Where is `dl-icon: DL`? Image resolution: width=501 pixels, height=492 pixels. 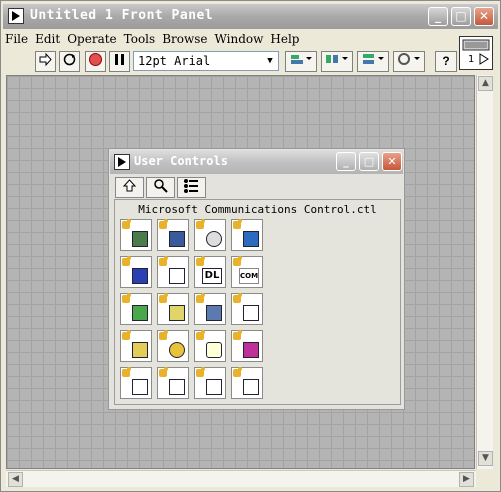
dl-icon: DL is located at coordinates (212, 276).